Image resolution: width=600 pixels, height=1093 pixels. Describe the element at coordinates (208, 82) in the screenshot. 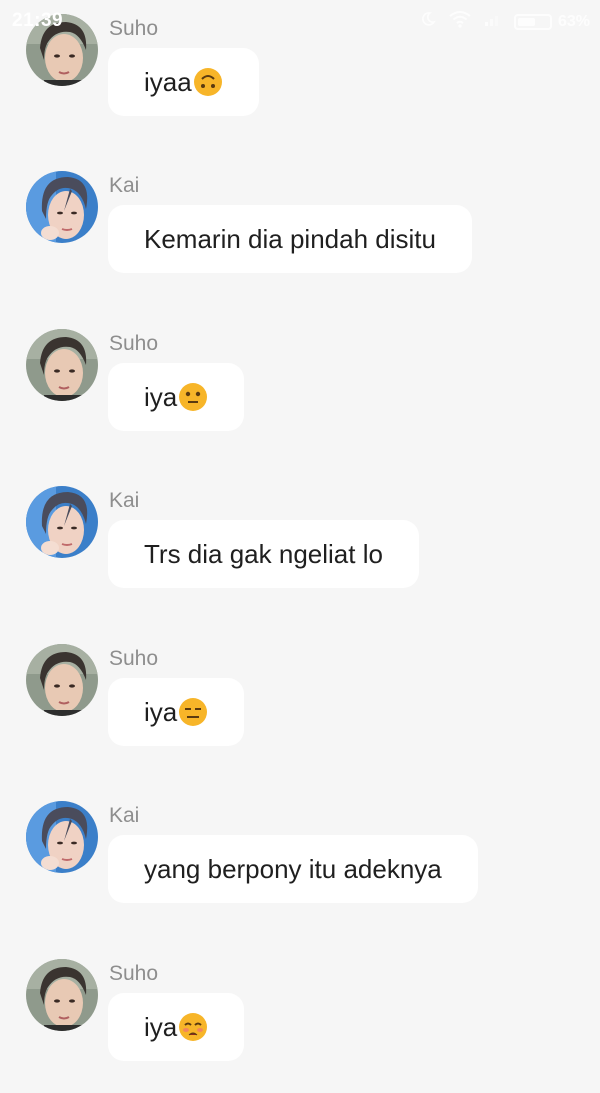

I see `upside-down-face-emoji` at that location.